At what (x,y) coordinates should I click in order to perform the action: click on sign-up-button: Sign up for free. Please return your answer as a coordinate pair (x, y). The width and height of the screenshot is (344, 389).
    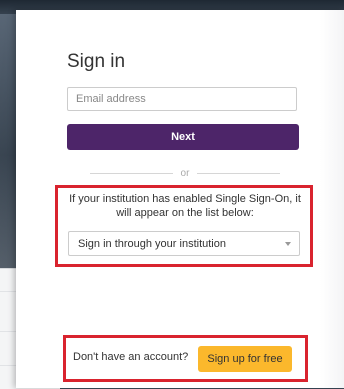
    Looking at the image, I should click on (245, 359).